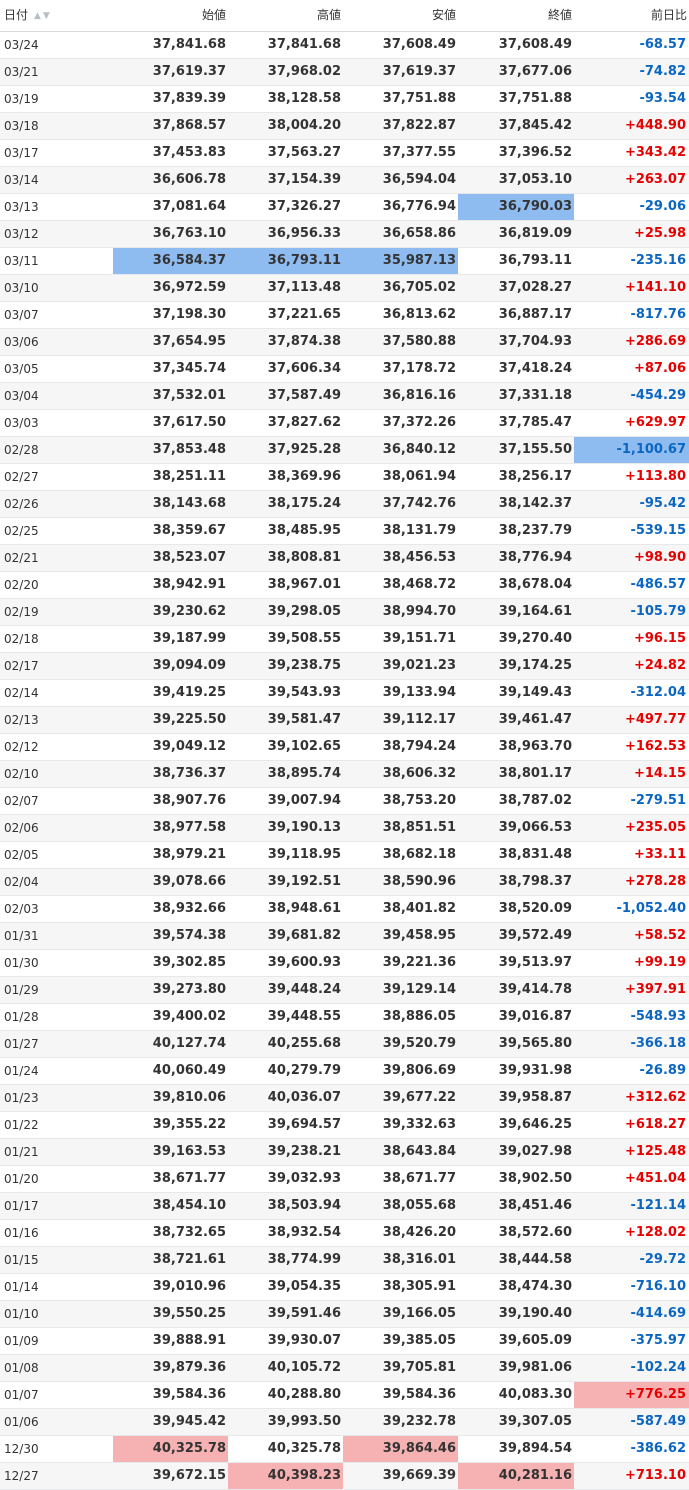 This screenshot has height=1490, width=689. Describe the element at coordinates (285, 531) in the screenshot. I see `high-cell: 38,485.95` at that location.